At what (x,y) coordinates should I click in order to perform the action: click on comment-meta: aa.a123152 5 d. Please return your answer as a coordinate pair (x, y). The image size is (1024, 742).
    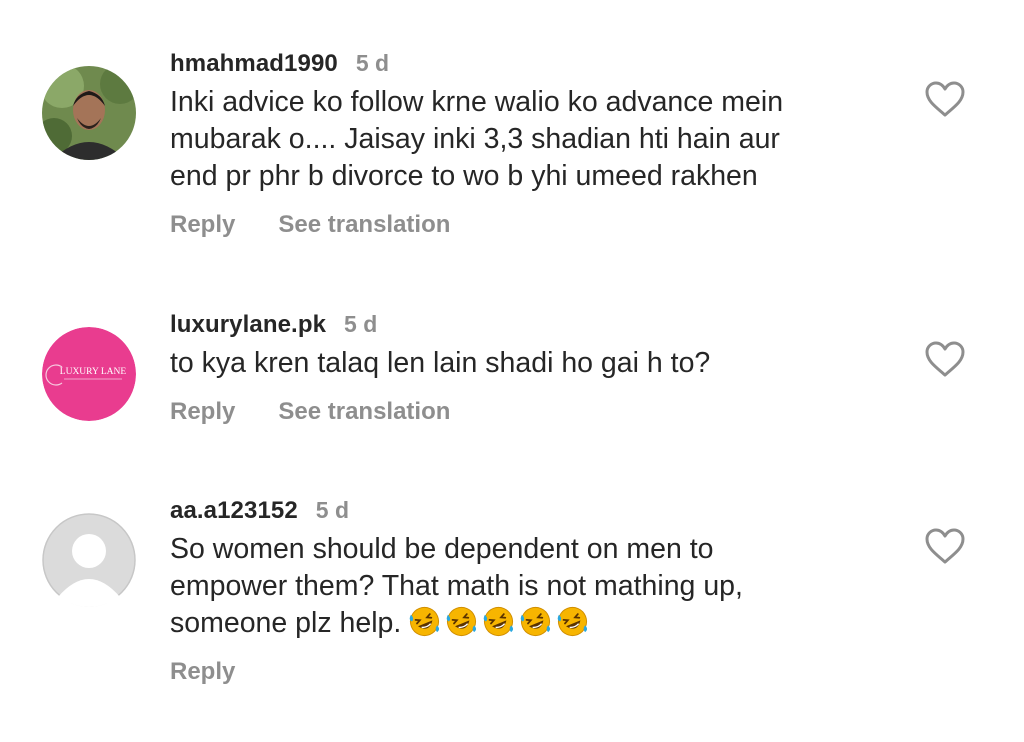
    Looking at the image, I should click on (530, 513).